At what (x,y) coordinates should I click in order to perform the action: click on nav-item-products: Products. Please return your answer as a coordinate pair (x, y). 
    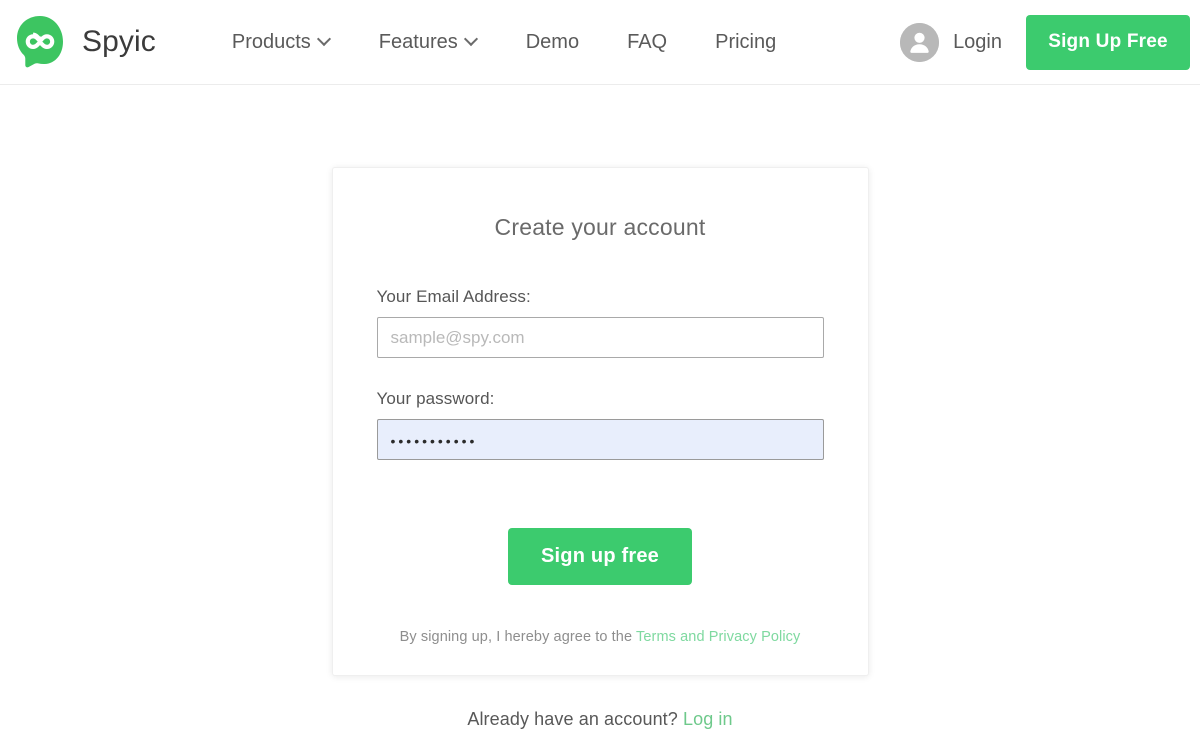
    Looking at the image, I should click on (281, 42).